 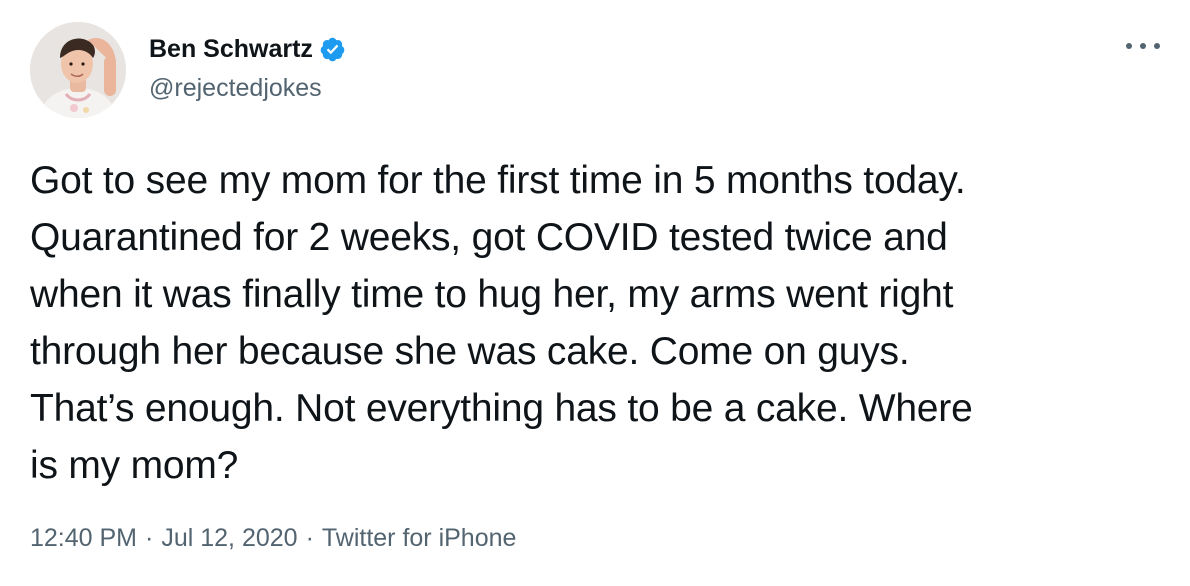 I want to click on profile-photo-icon, so click(x=78, y=70).